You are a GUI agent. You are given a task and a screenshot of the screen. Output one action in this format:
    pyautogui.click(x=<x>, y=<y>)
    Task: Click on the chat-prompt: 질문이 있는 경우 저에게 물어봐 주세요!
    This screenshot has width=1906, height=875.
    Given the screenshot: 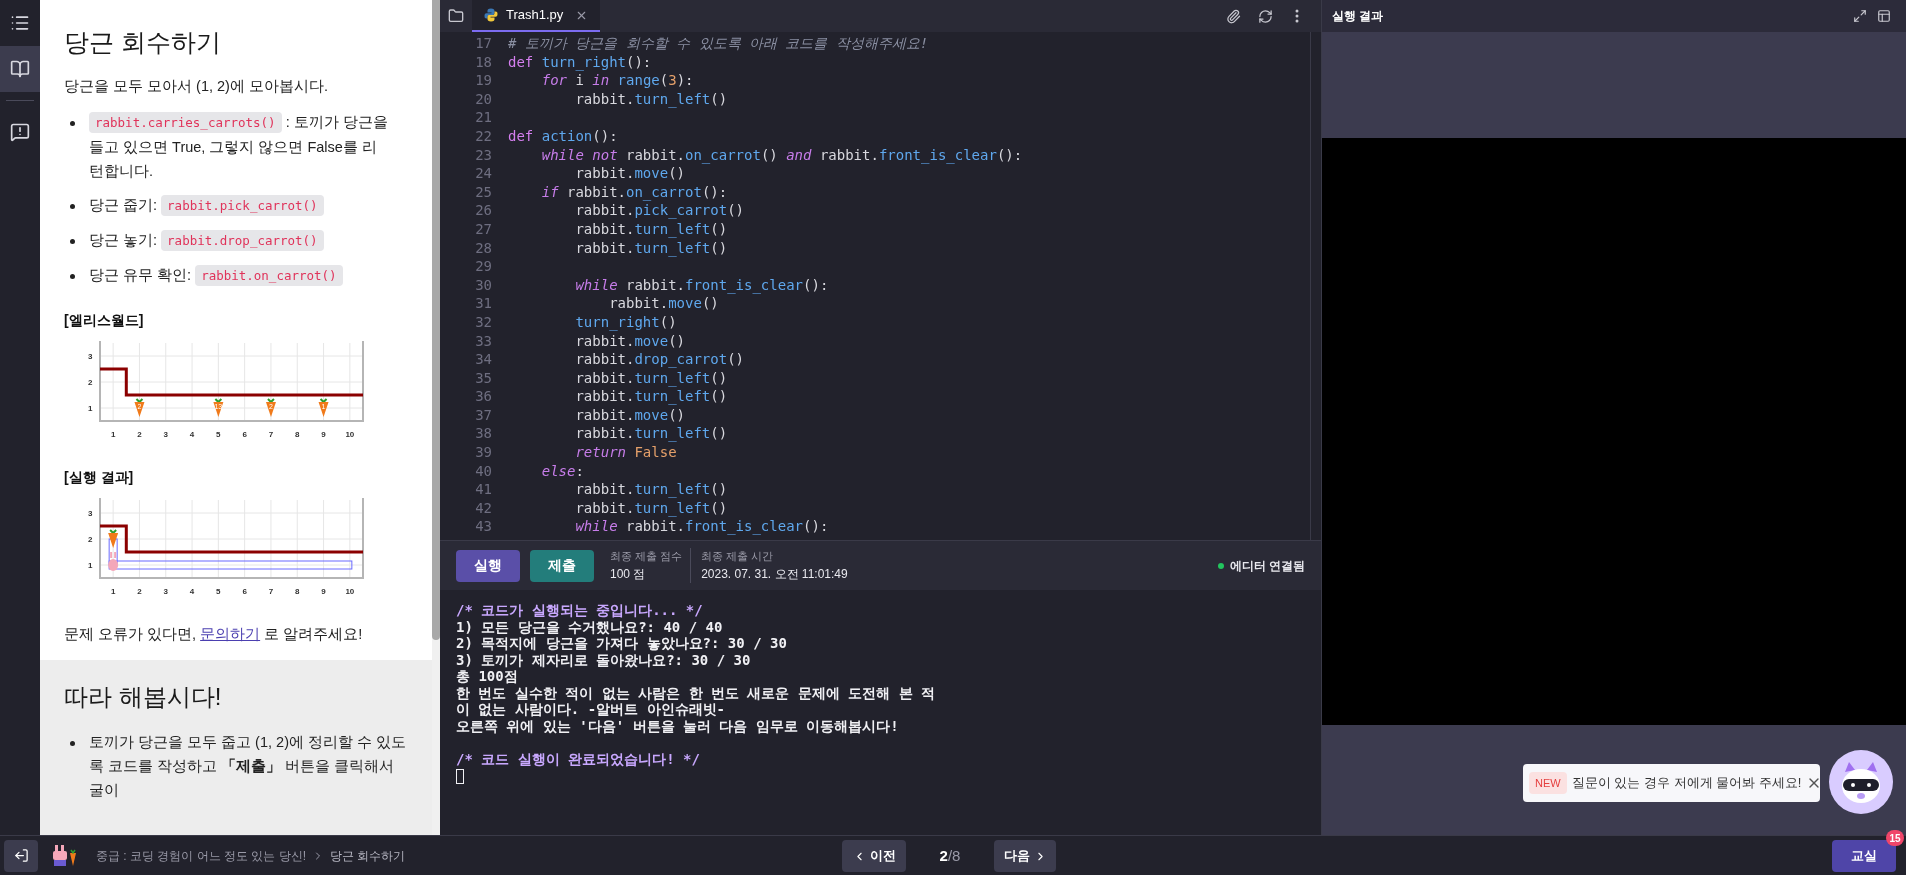 What is the action you would take?
    pyautogui.click(x=1686, y=783)
    